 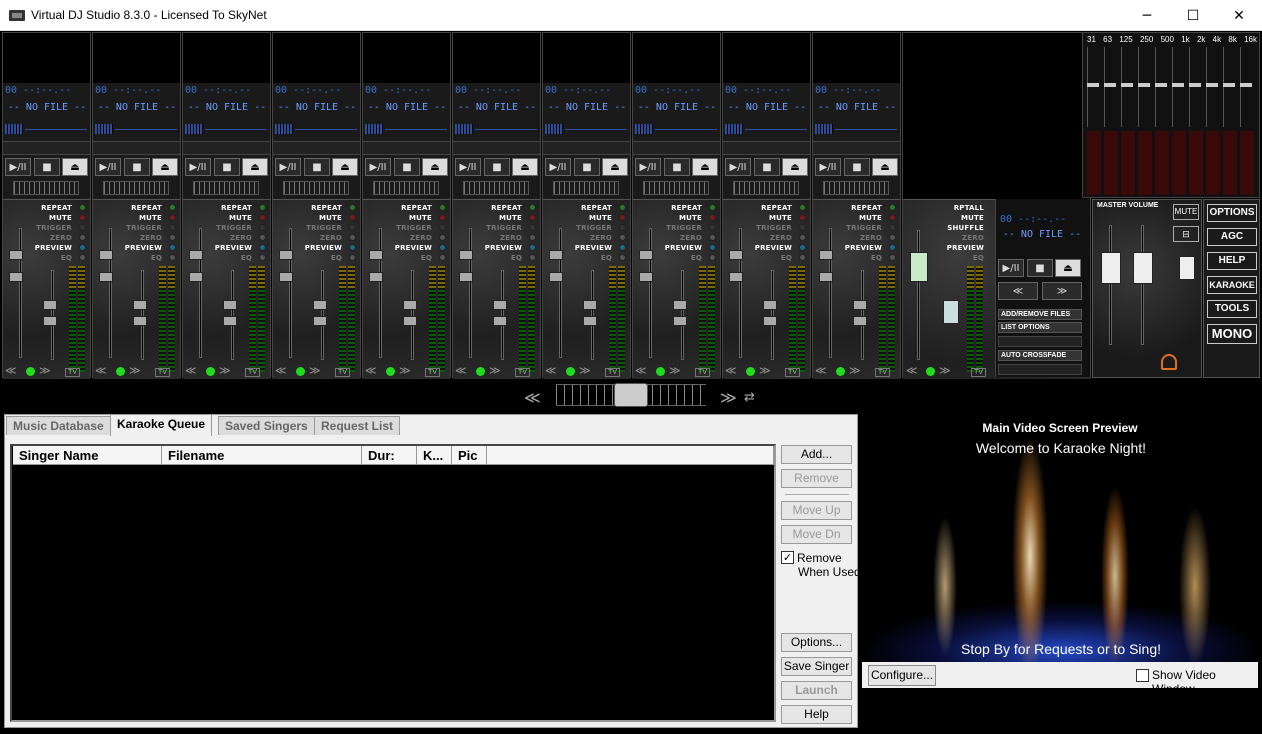 What do you see at coordinates (1186, 234) in the screenshot?
I see `link-icon: ⊟` at bounding box center [1186, 234].